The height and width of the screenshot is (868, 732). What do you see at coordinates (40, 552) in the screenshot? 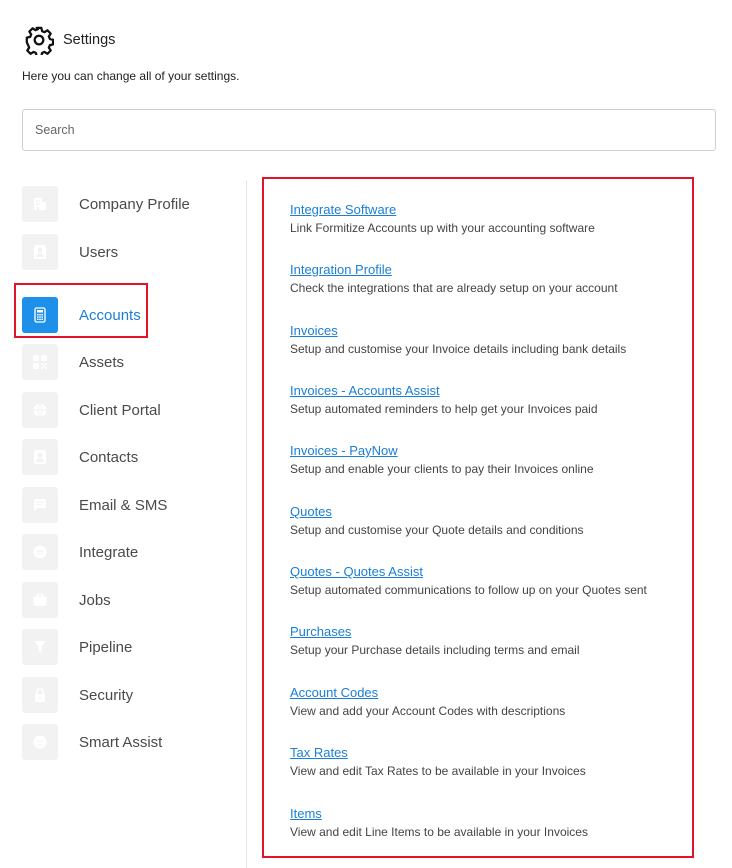
I see `plug-icon` at bounding box center [40, 552].